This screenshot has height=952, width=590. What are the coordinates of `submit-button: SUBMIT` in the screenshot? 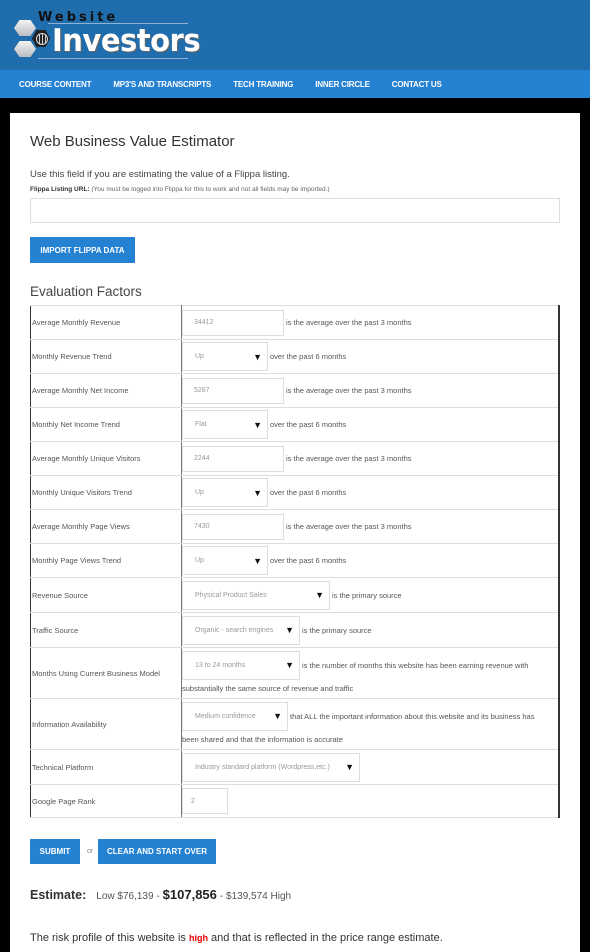 It's located at (55, 851).